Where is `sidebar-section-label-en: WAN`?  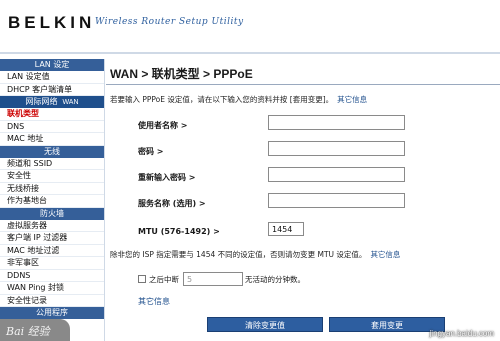 sidebar-section-label-en: WAN is located at coordinates (70, 102).